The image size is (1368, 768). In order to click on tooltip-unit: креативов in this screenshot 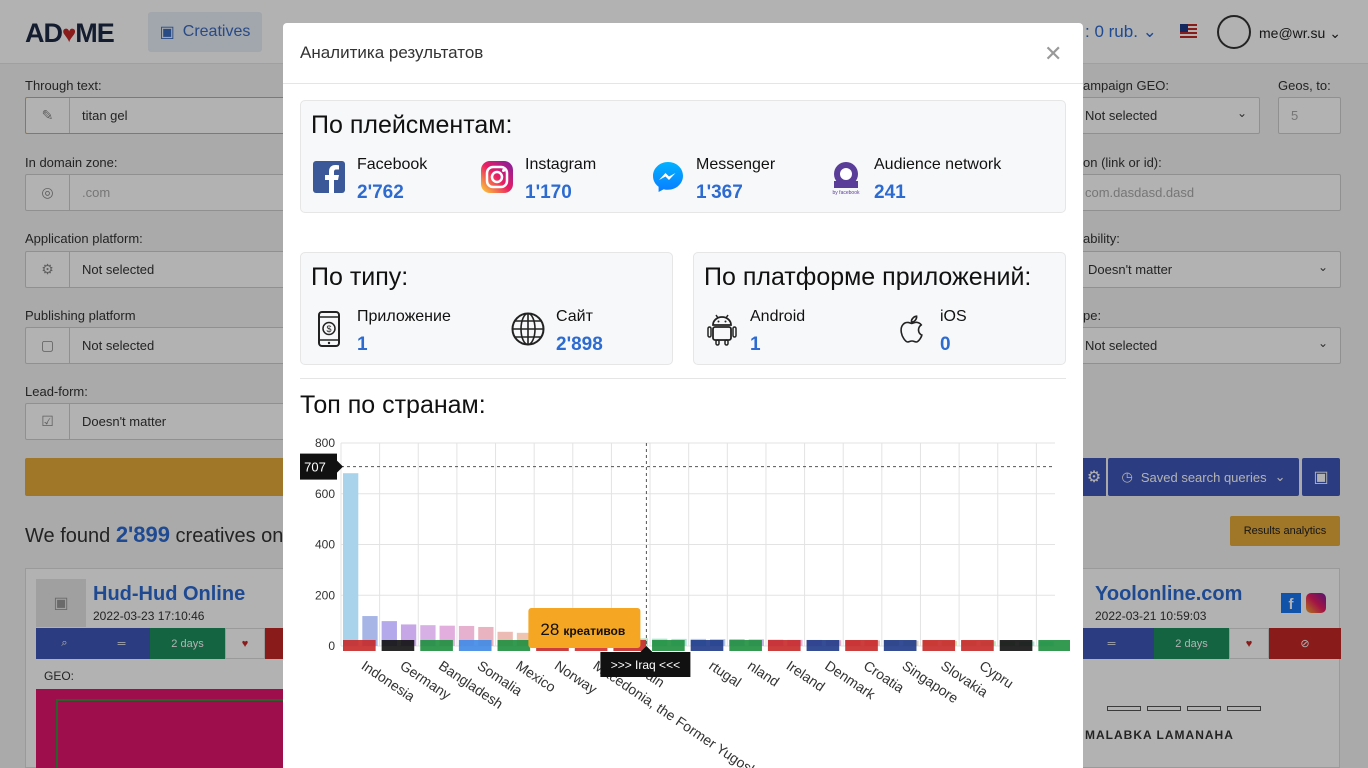, I will do `click(594, 631)`.